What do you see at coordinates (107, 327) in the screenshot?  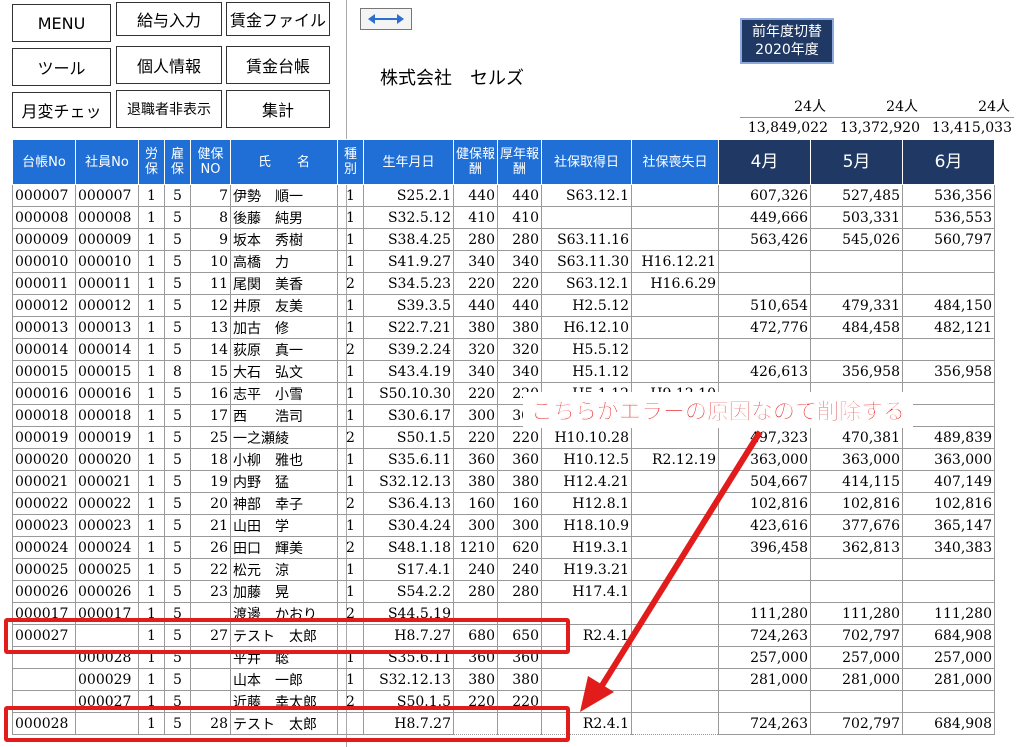 I see `table-cell: 000013` at bounding box center [107, 327].